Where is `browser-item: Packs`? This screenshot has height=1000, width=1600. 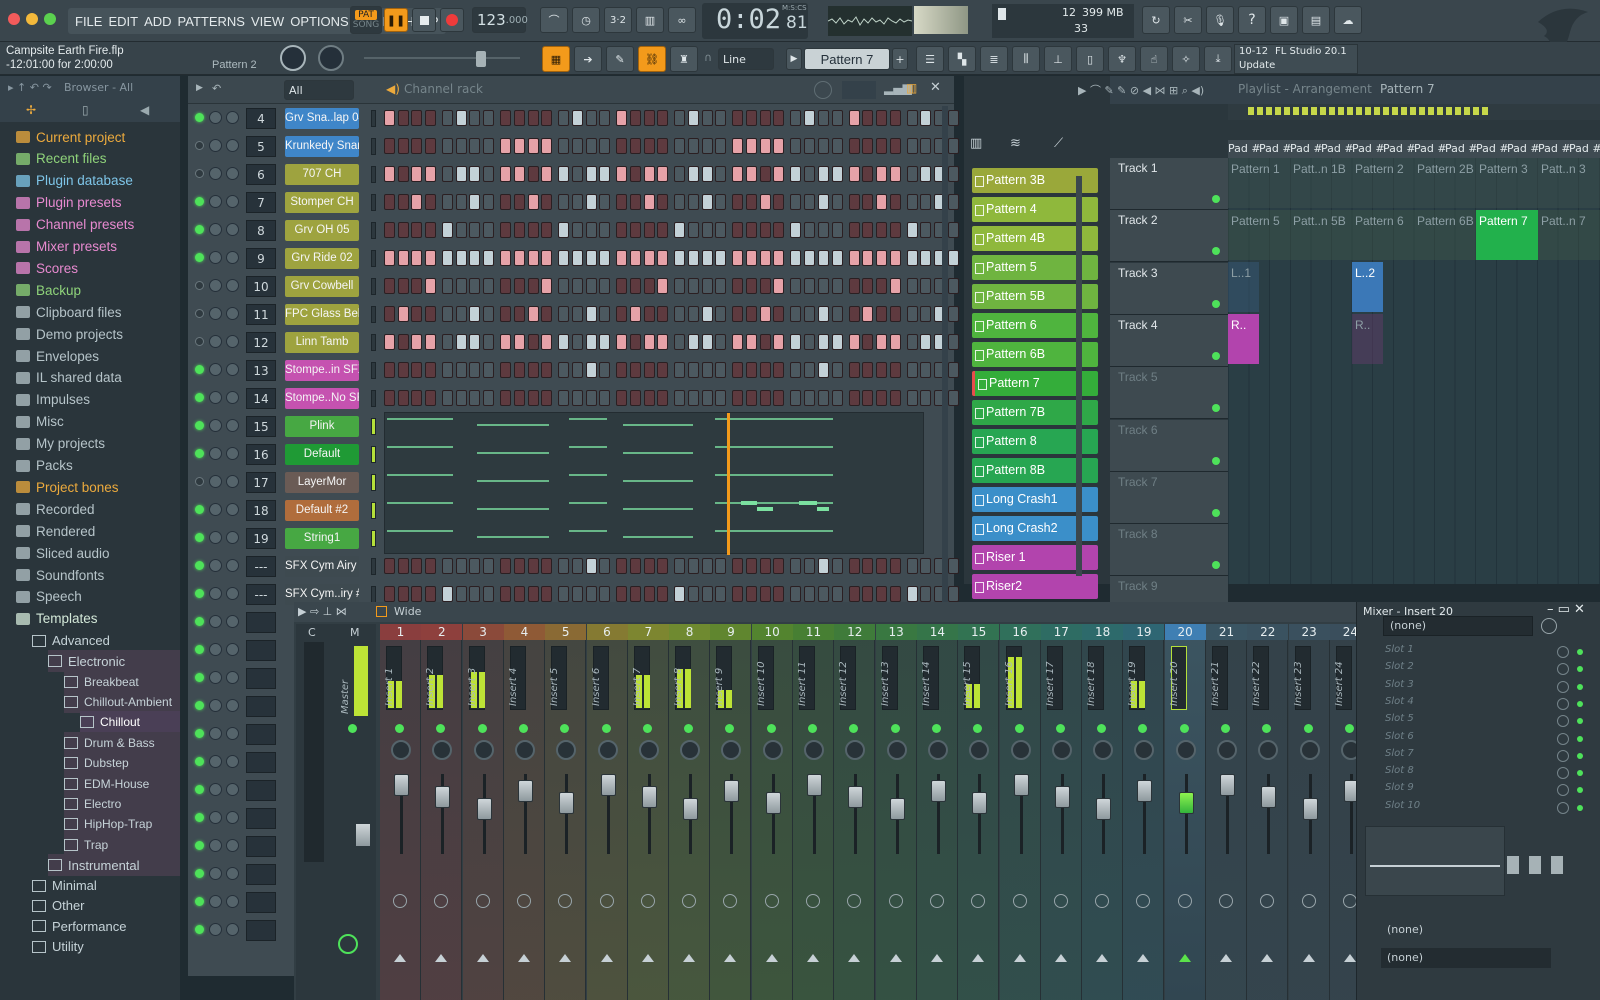
browser-item: Packs is located at coordinates (44, 466).